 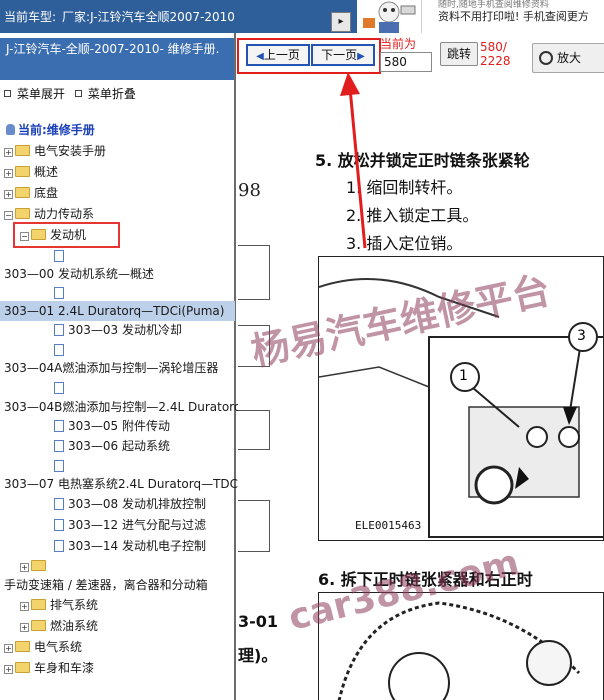 I want to click on arrow-right-icon: ▶, so click(x=361, y=56).